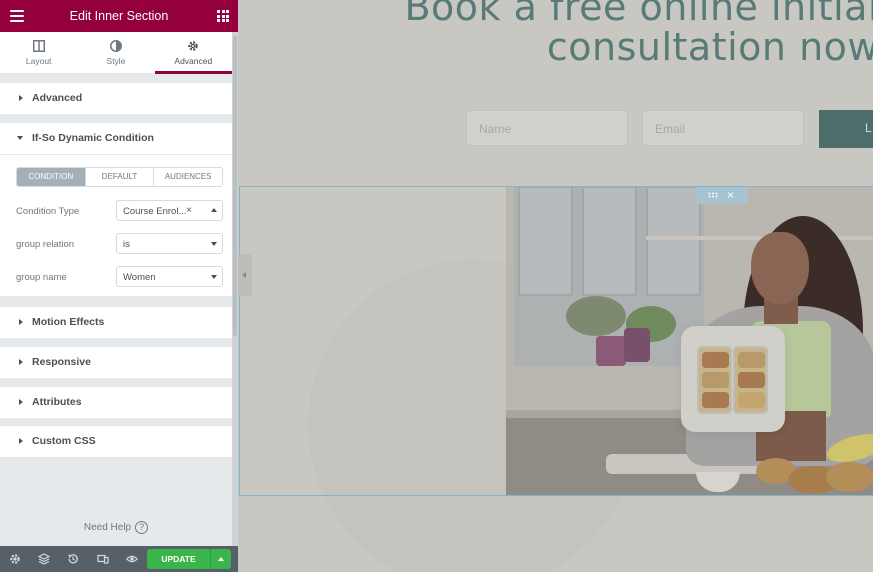  What do you see at coordinates (169, 276) in the screenshot?
I see `group-name-select: Women` at bounding box center [169, 276].